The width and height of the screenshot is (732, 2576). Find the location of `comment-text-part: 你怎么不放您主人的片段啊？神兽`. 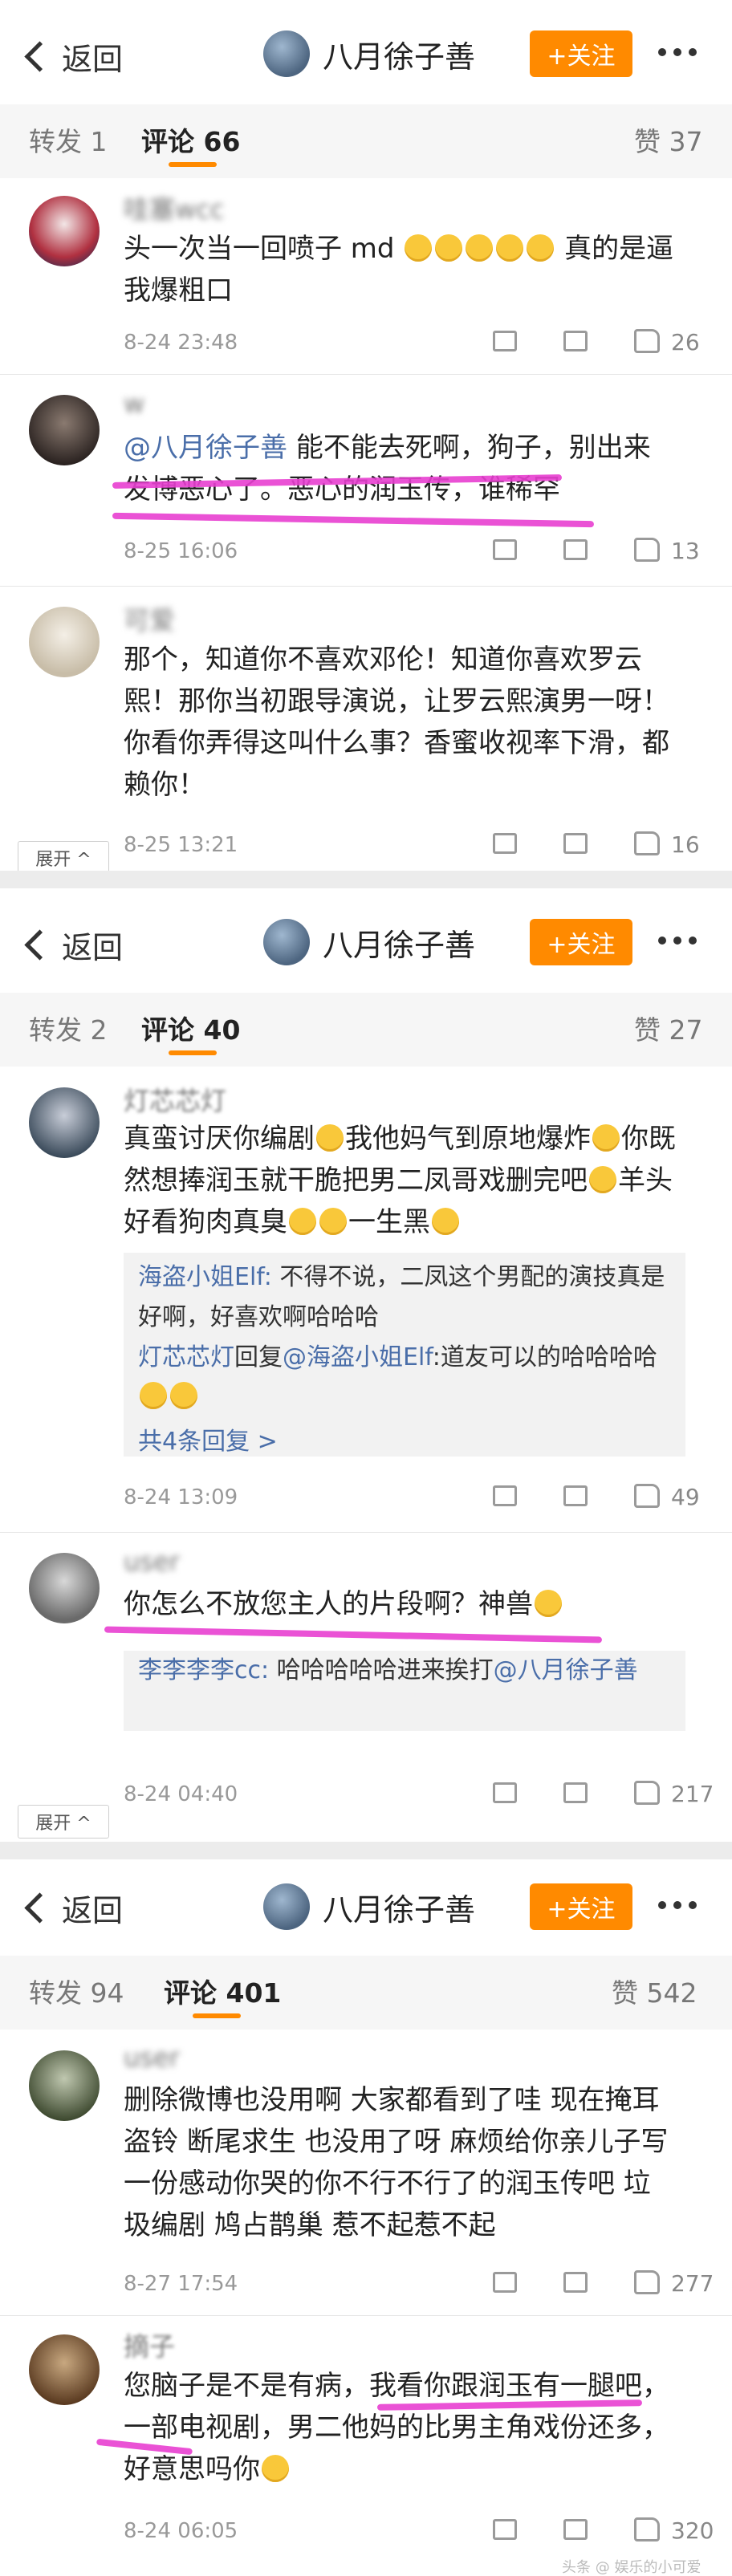

comment-text-part: 你怎么不放您主人的片段啊？神兽 is located at coordinates (328, 1604).